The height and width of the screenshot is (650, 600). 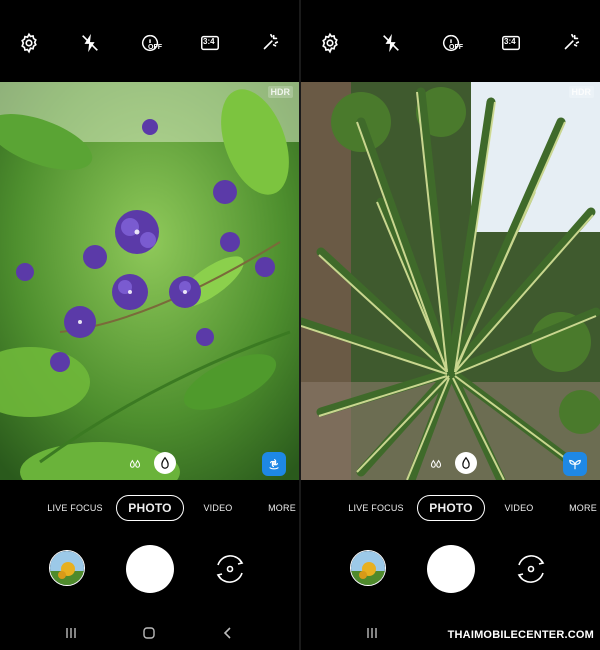 What do you see at coordinates (228, 633) in the screenshot?
I see `back-icon` at bounding box center [228, 633].